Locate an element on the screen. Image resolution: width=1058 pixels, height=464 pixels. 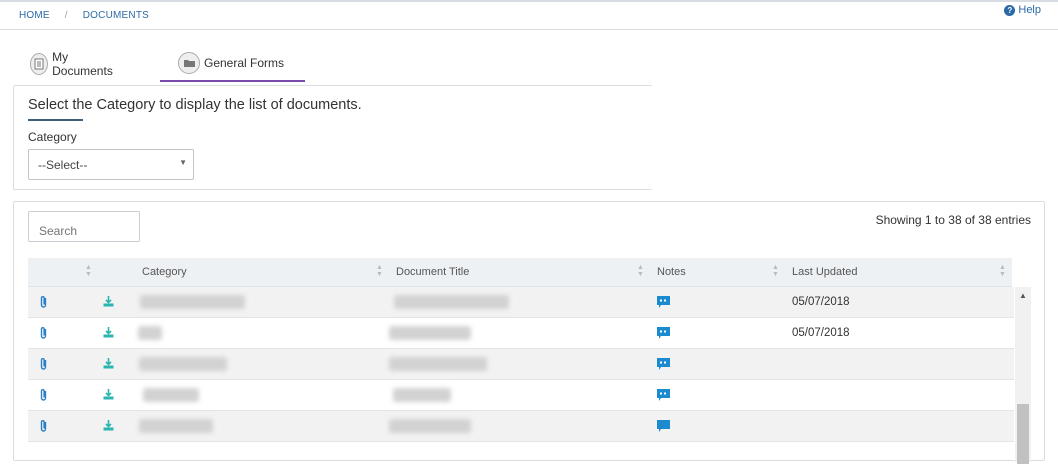
top-bar: HOME / DOCUMENTS ? Help is located at coordinates (529, 15).